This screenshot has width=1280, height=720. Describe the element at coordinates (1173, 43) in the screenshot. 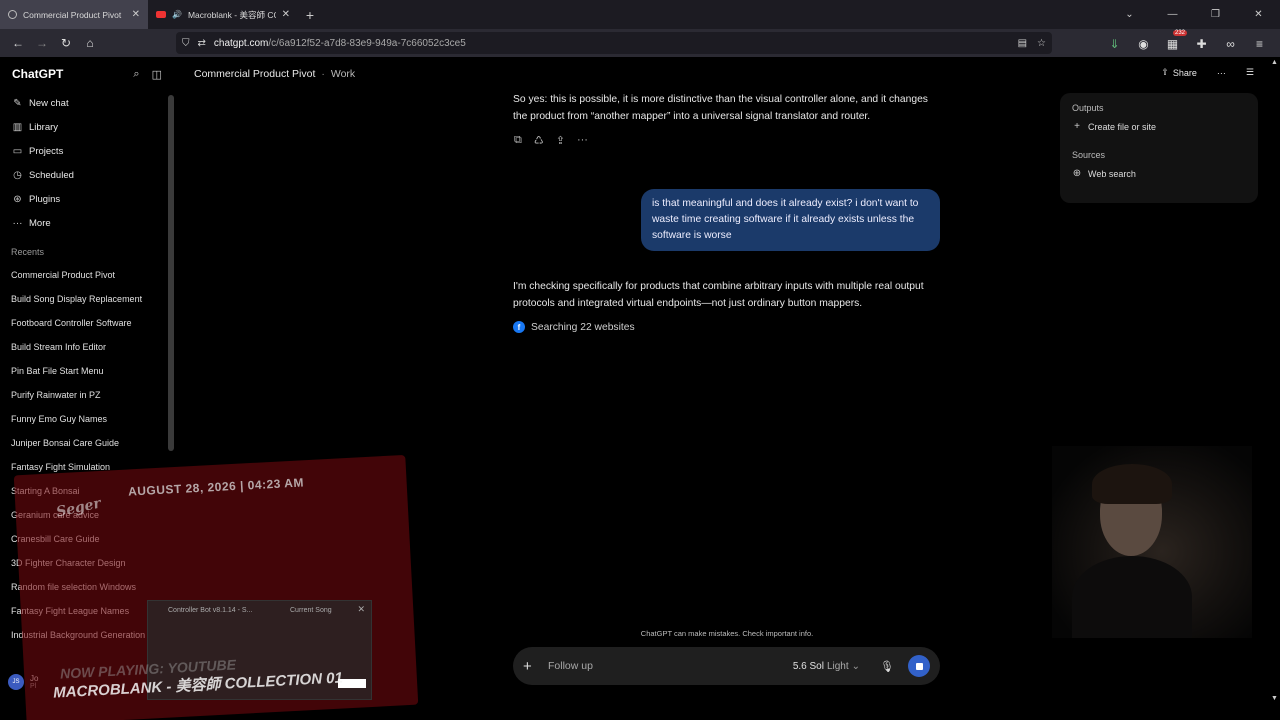

I see `extension-icon: ▦ 232` at that location.